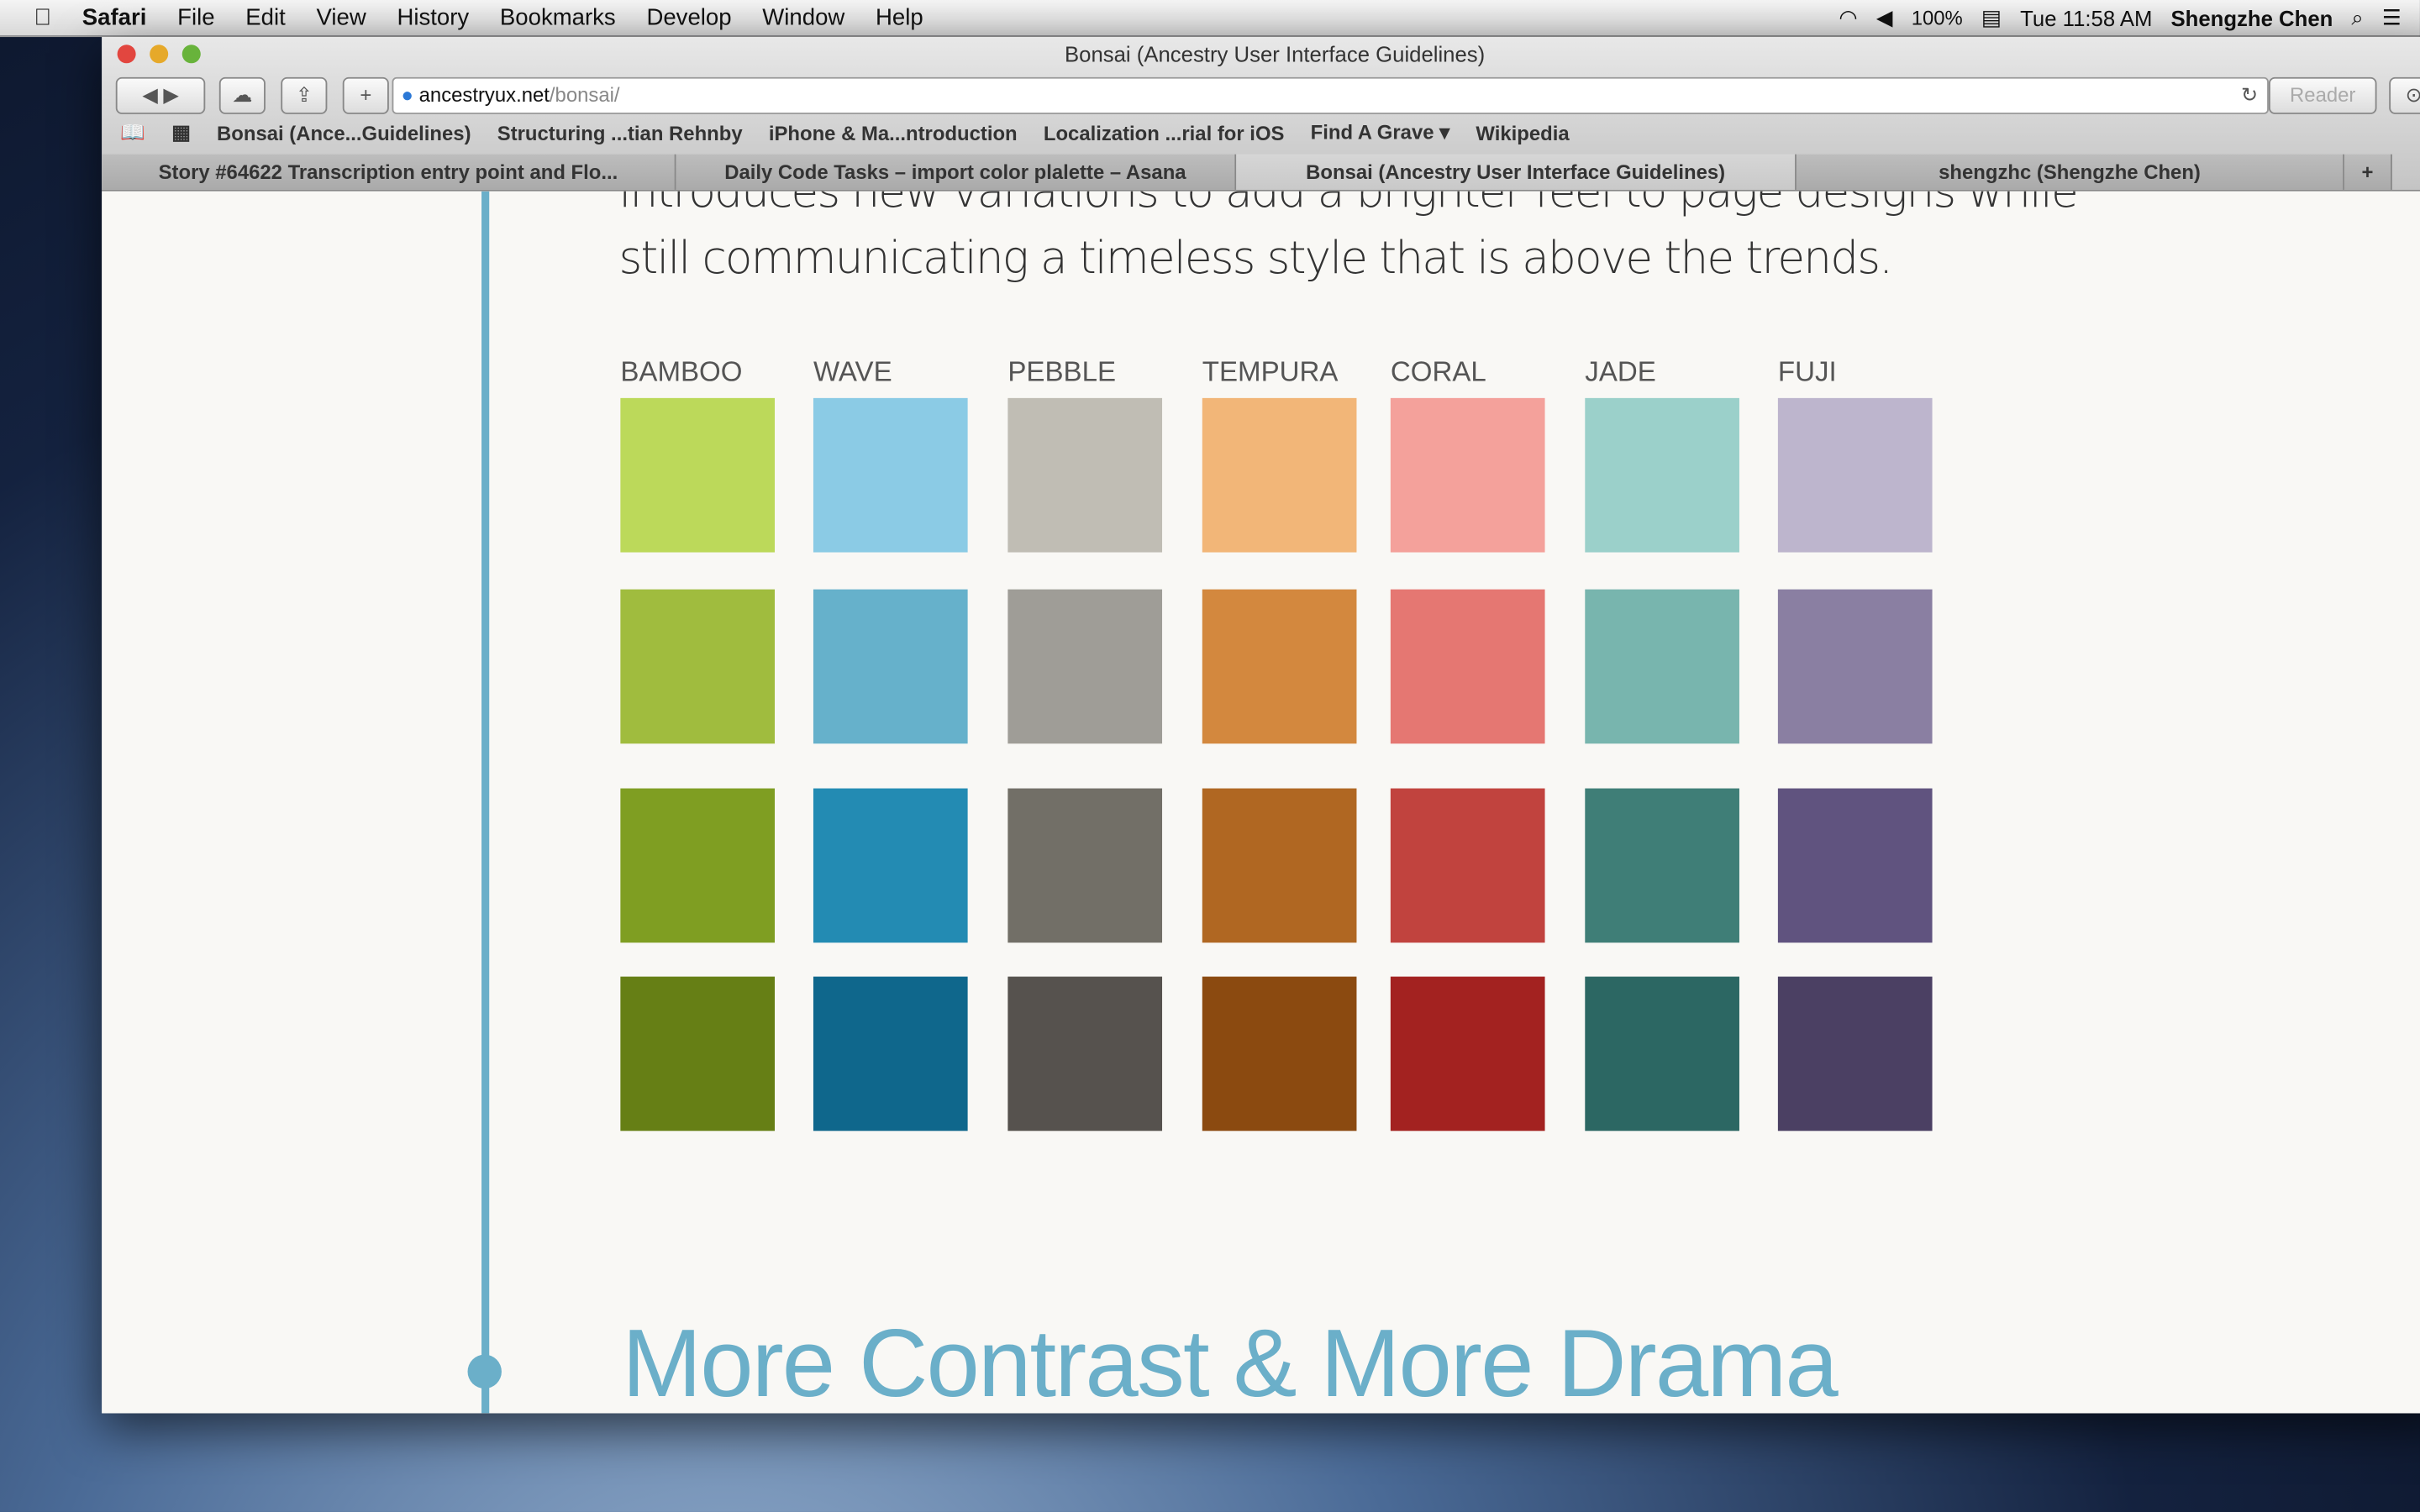  What do you see at coordinates (900, 18) in the screenshot?
I see `menu-help: Help` at bounding box center [900, 18].